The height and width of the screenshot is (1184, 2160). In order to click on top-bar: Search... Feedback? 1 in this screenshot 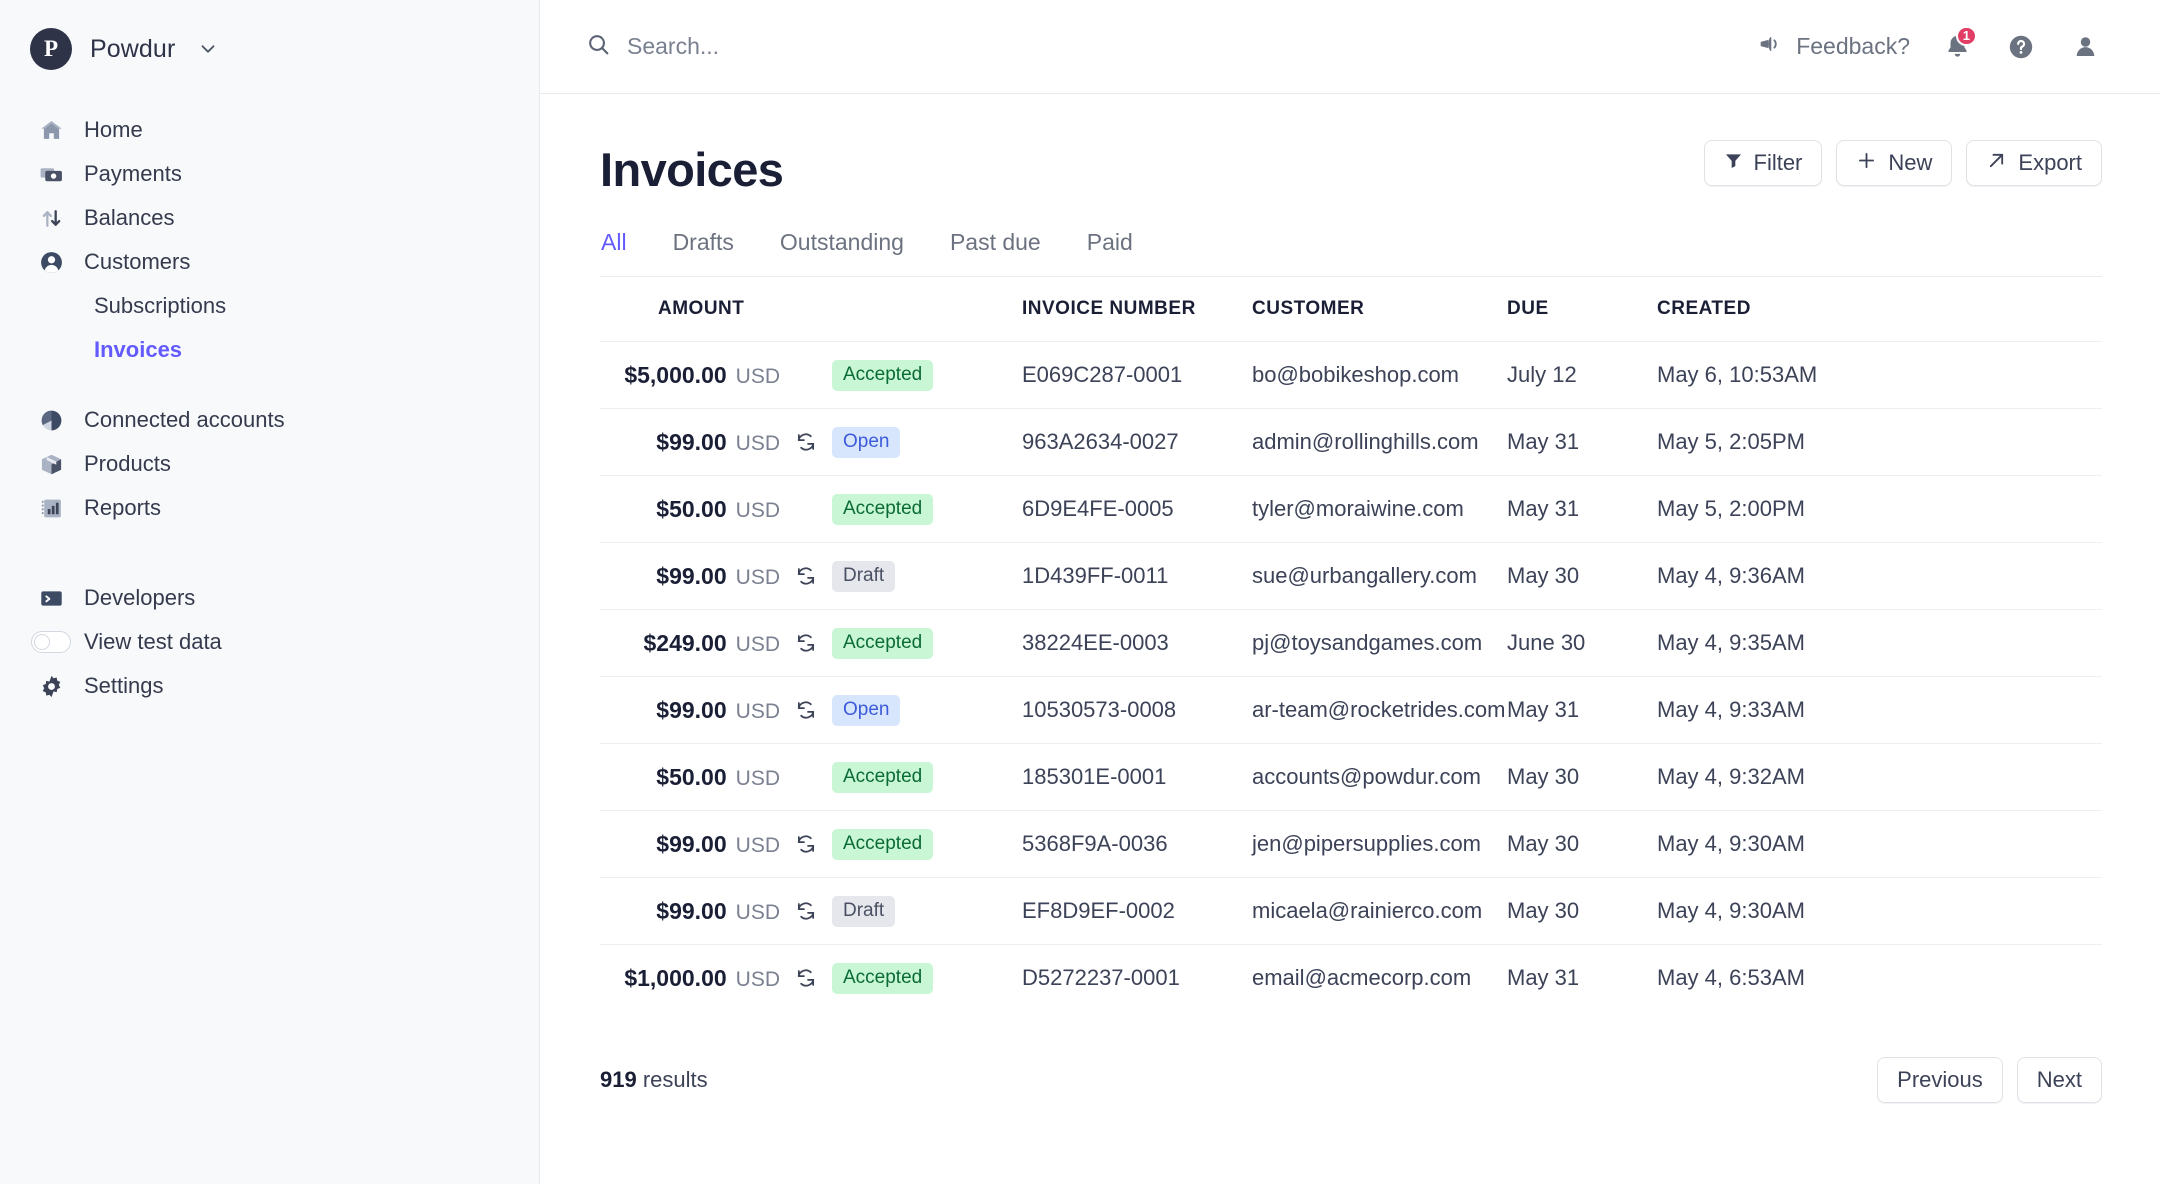, I will do `click(1350, 47)`.